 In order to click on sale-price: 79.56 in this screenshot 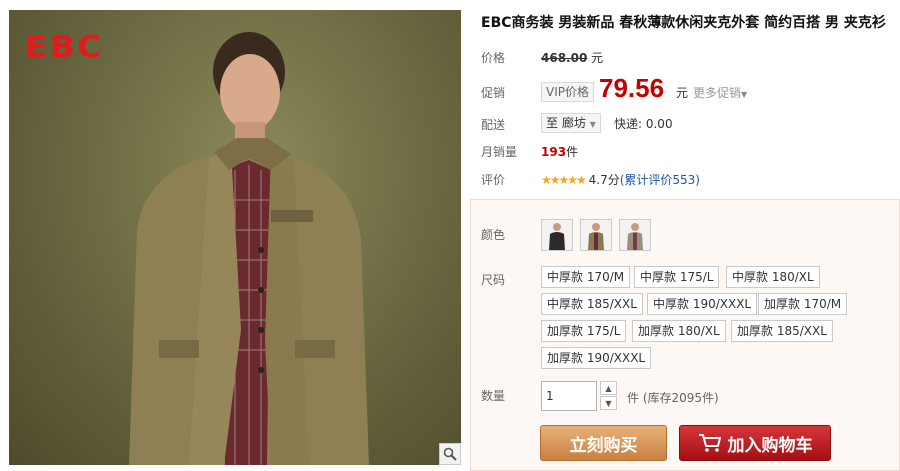, I will do `click(632, 88)`.